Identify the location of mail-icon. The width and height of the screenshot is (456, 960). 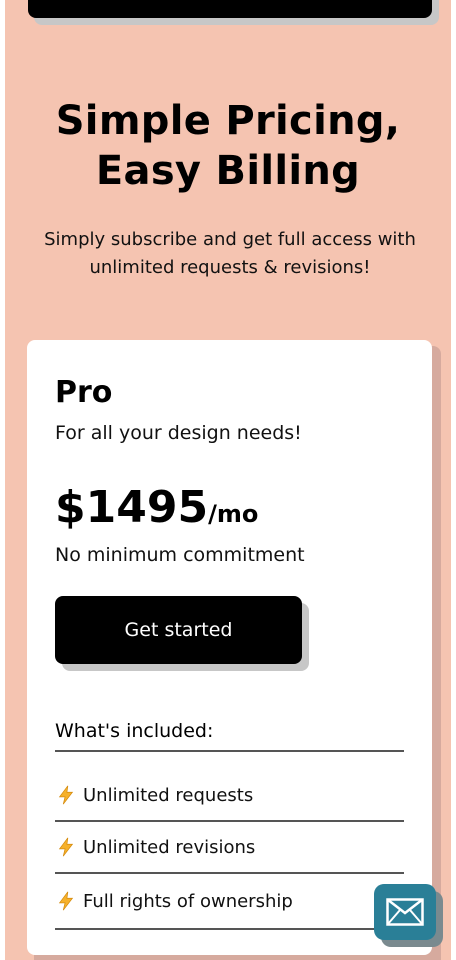
(405, 912).